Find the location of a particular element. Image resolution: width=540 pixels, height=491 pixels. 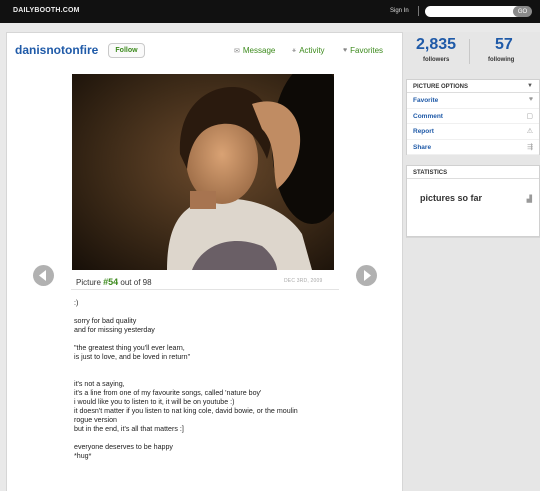

prev-picture-button is located at coordinates (43, 275).